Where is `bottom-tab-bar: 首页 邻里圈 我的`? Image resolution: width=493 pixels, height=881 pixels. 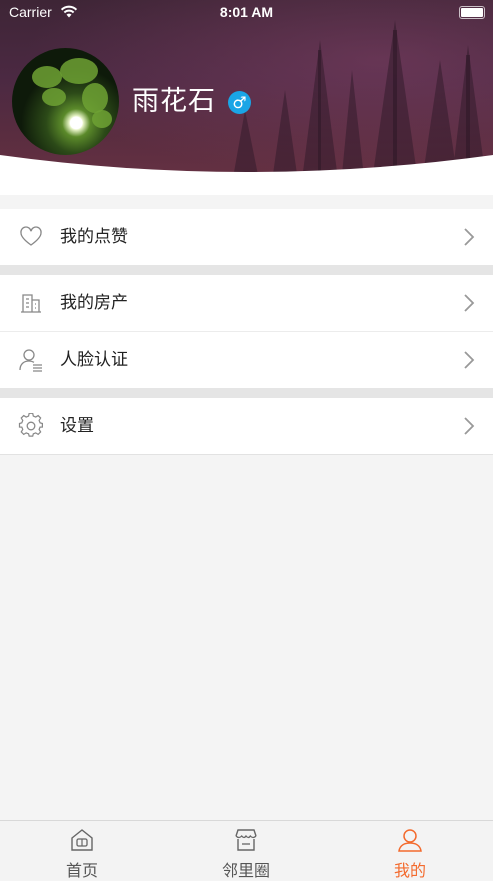 bottom-tab-bar: 首页 邻里圈 我的 is located at coordinates (246, 850).